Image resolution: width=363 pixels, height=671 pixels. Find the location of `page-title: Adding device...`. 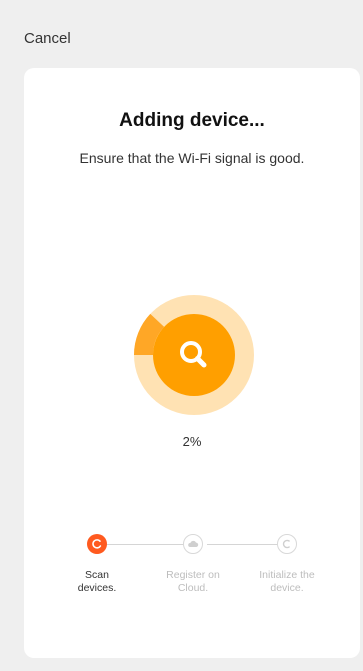

page-title: Adding device... is located at coordinates (192, 120).